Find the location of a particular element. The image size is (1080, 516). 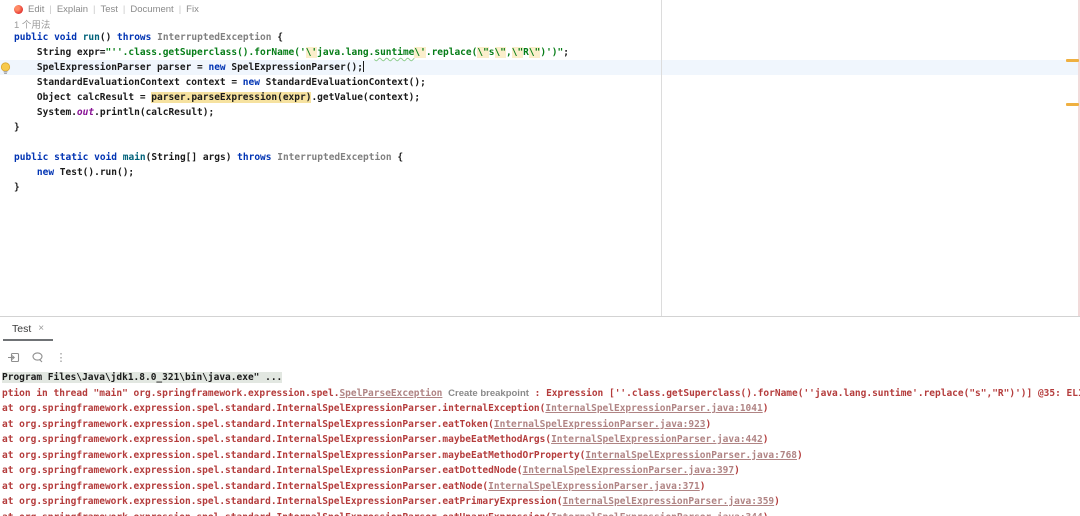

ai-actions-inlay: Edit | Explain | Test | Document | Fix is located at coordinates (106, 9).